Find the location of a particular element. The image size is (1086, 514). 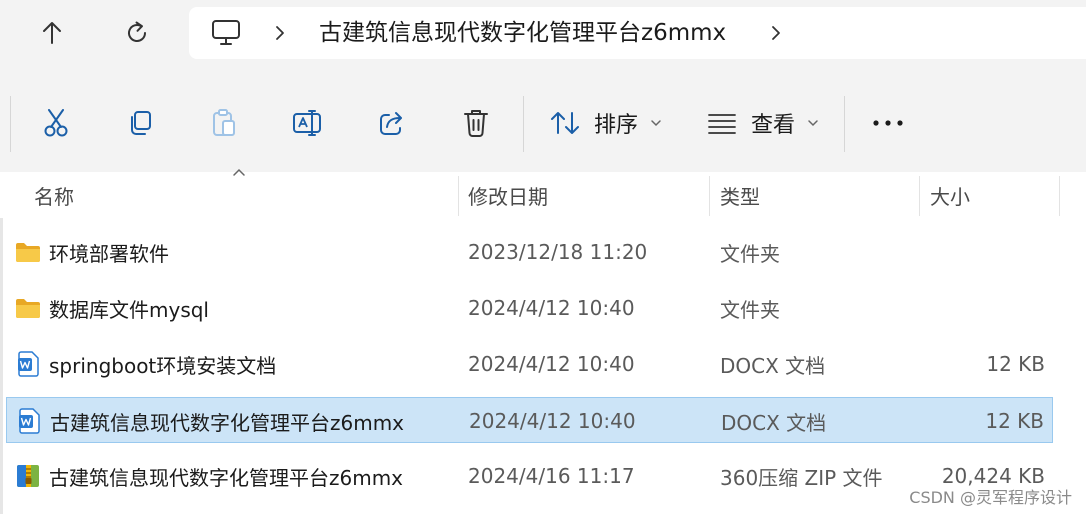

column-header: 名称 修改日期 类型 大小 is located at coordinates (543, 193).